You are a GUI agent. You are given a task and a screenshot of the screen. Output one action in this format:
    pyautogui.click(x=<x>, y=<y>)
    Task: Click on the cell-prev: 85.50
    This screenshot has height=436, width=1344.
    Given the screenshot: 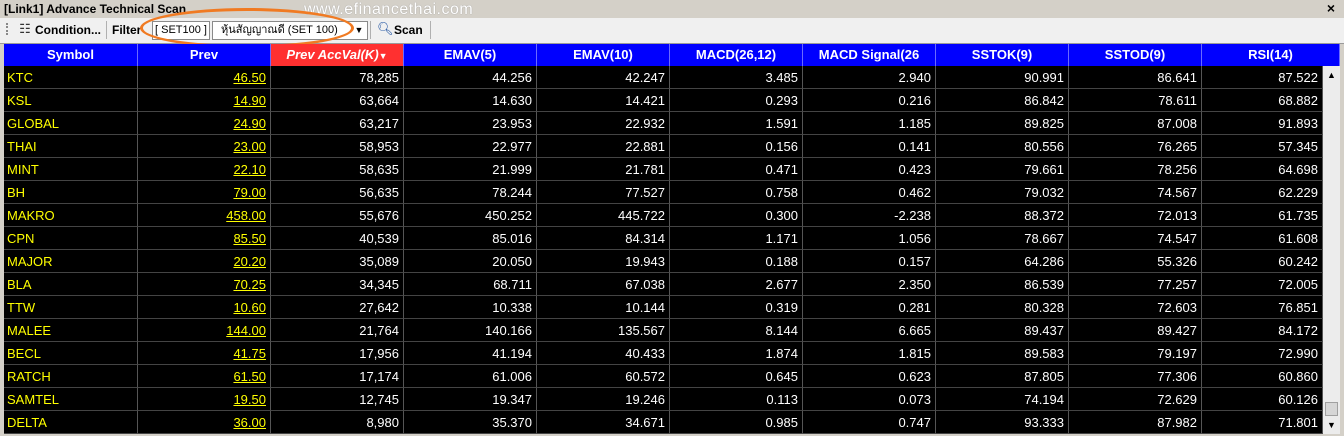 What is the action you would take?
    pyautogui.click(x=204, y=238)
    